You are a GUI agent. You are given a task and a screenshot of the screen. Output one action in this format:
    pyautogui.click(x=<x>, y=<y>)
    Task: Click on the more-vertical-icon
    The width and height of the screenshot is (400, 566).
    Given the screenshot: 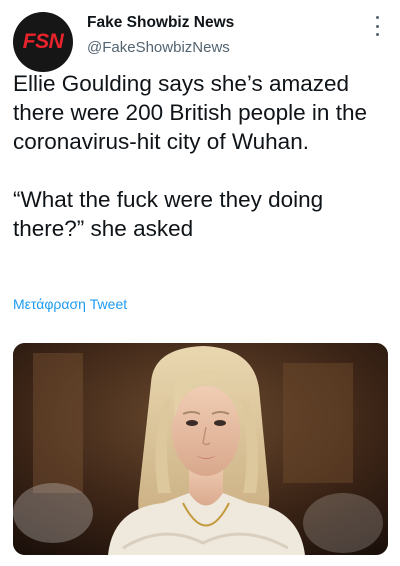 What is the action you would take?
    pyautogui.click(x=377, y=26)
    